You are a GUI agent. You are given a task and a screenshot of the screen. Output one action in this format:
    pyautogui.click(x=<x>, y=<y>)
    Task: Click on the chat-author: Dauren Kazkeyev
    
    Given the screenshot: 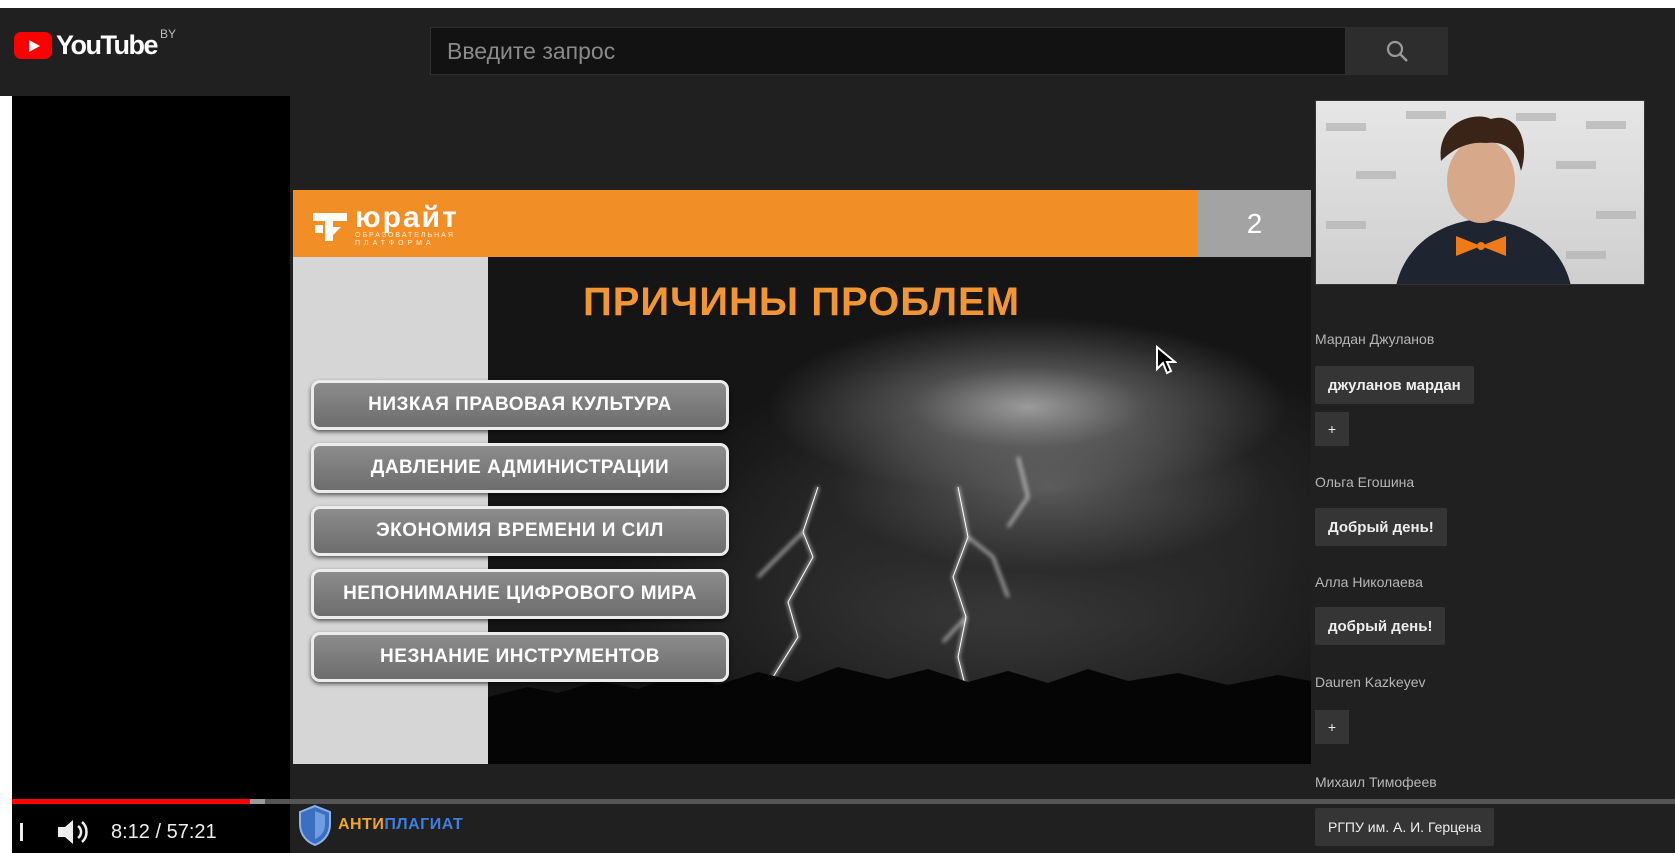 What is the action you would take?
    pyautogui.click(x=1370, y=682)
    